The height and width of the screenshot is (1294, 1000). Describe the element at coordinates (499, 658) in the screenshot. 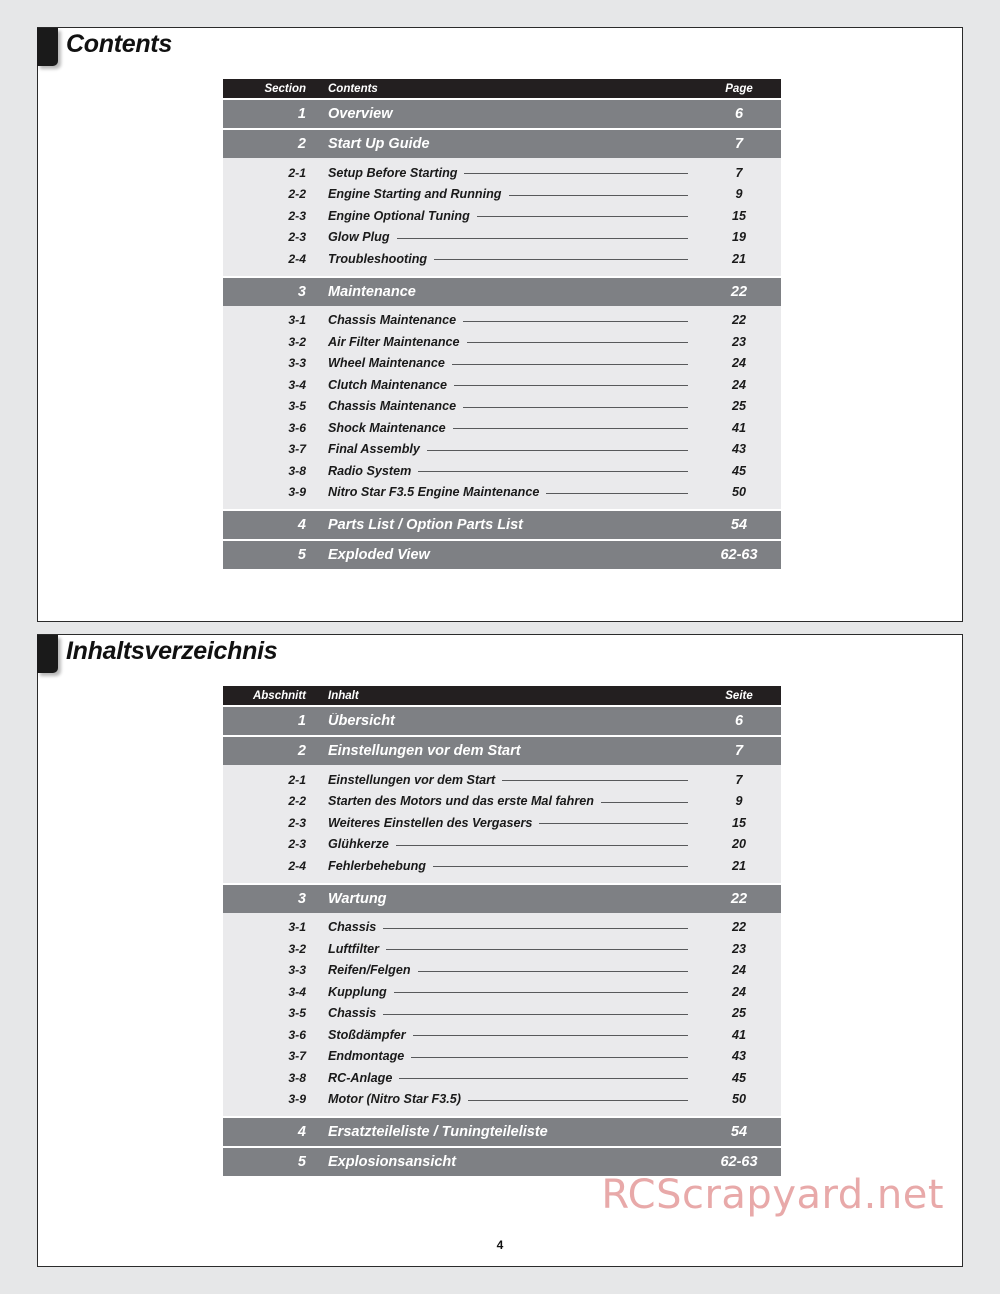

I see `section-heading-german: Inhaltsverzeichnis` at that location.